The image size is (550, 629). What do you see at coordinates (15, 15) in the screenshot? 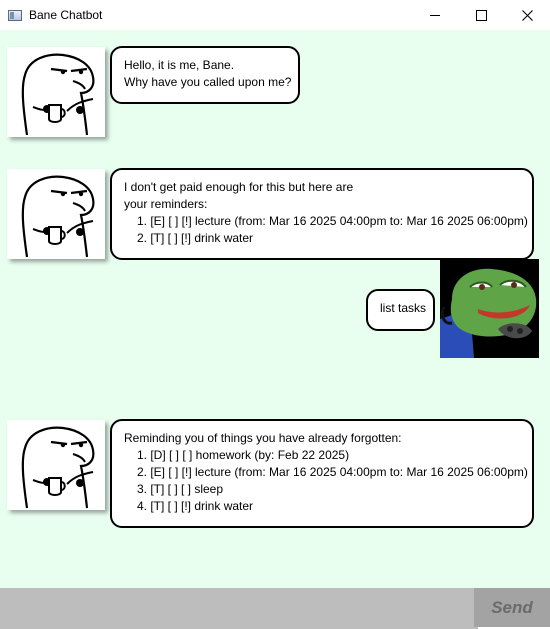
I see `app-window-icon` at bounding box center [15, 15].